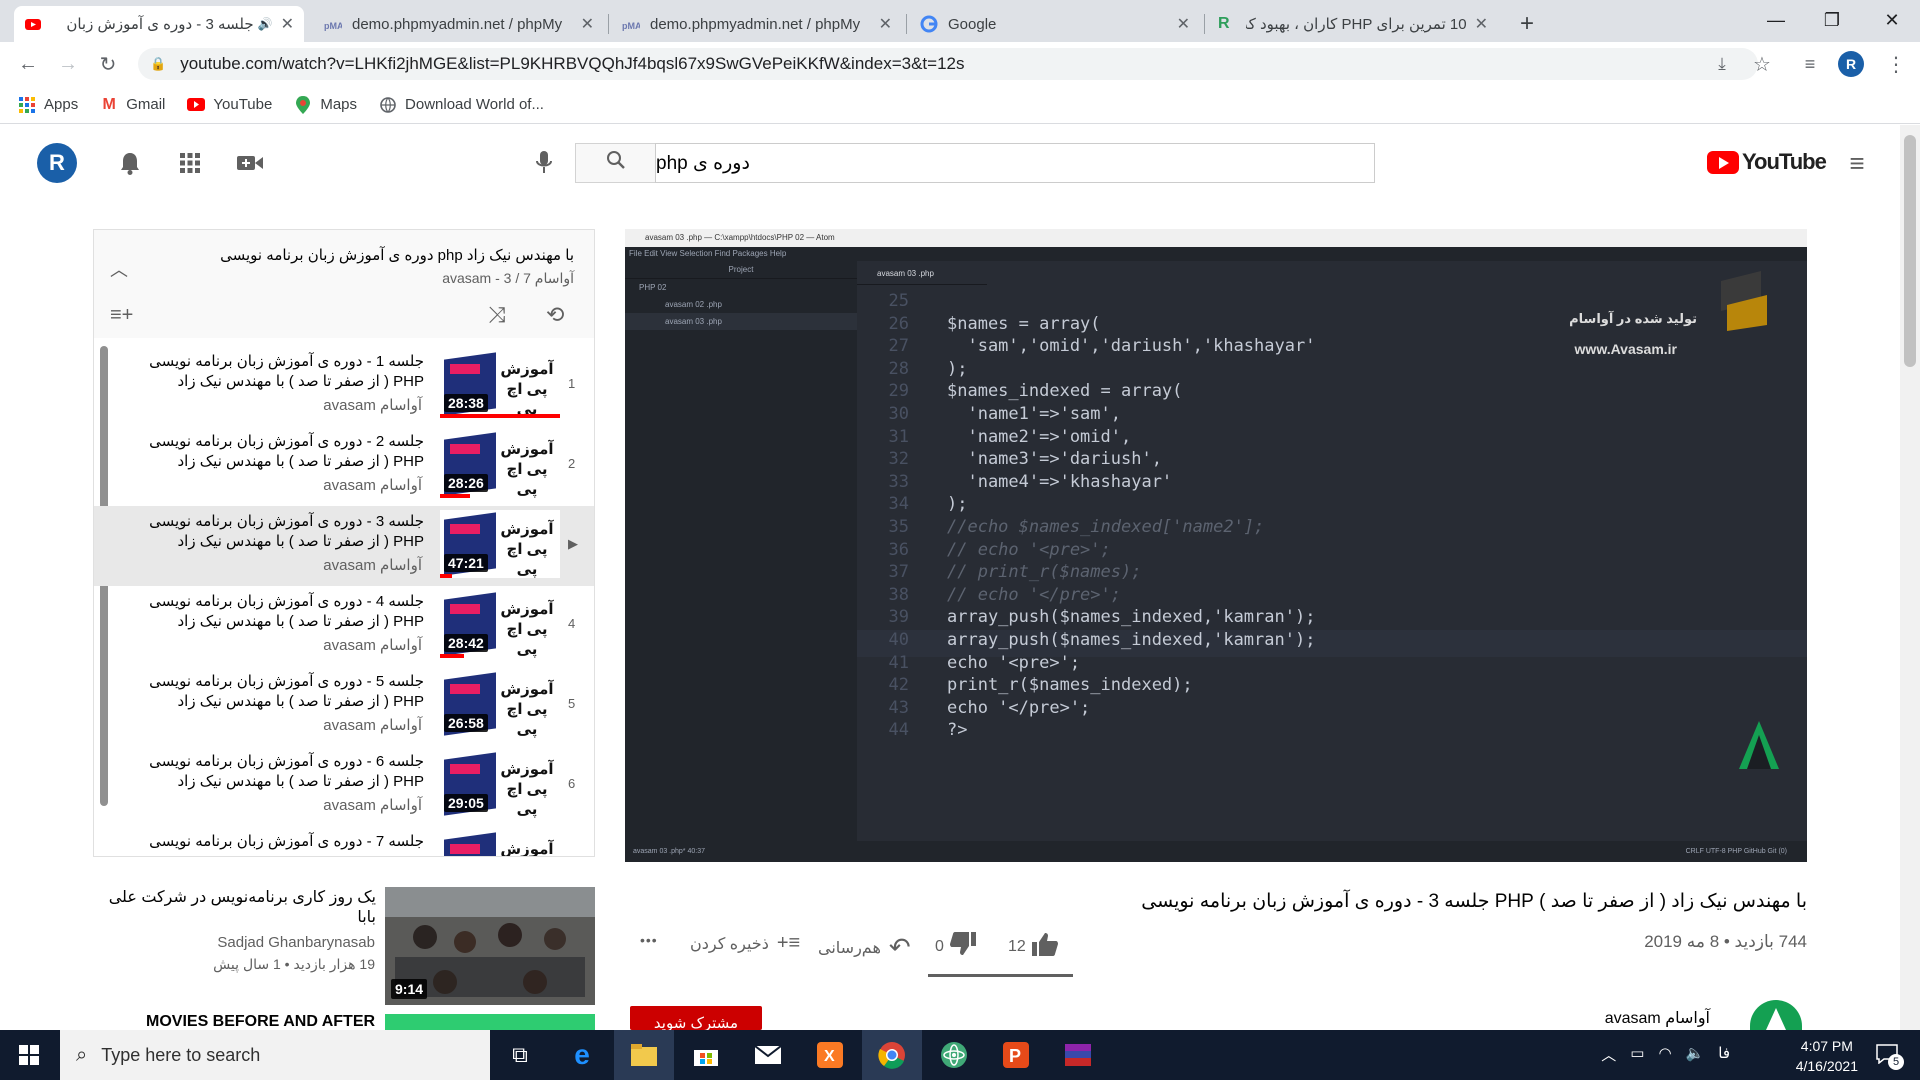  Describe the element at coordinates (500, 704) in the screenshot. I see `playlist-thumbnail: آموزش پی اچ پی 26:58` at that location.